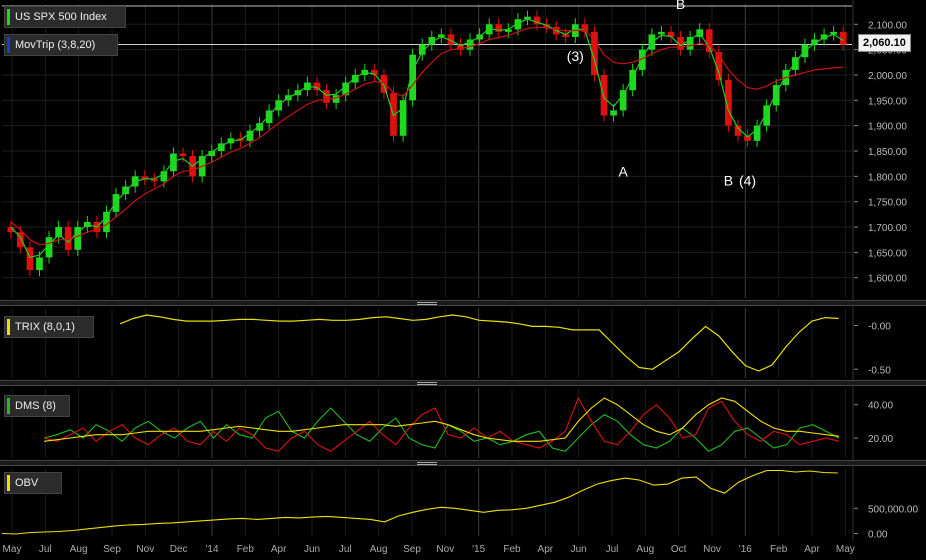 The height and width of the screenshot is (560, 926). What do you see at coordinates (887, 228) in the screenshot?
I see `y-tick-label: 1,700.00` at bounding box center [887, 228].